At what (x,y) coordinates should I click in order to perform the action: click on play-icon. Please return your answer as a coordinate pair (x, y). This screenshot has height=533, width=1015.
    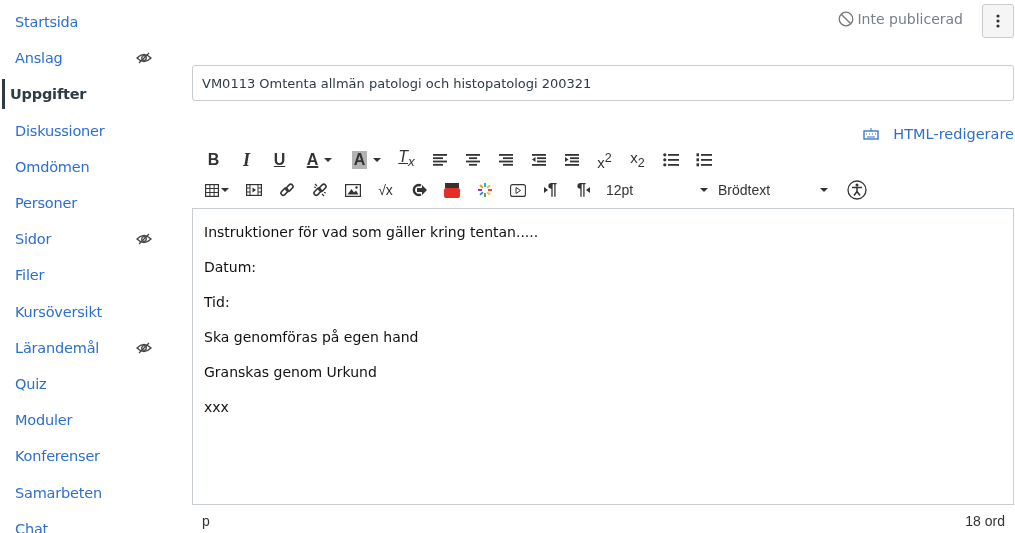
    Looking at the image, I should click on (517, 190).